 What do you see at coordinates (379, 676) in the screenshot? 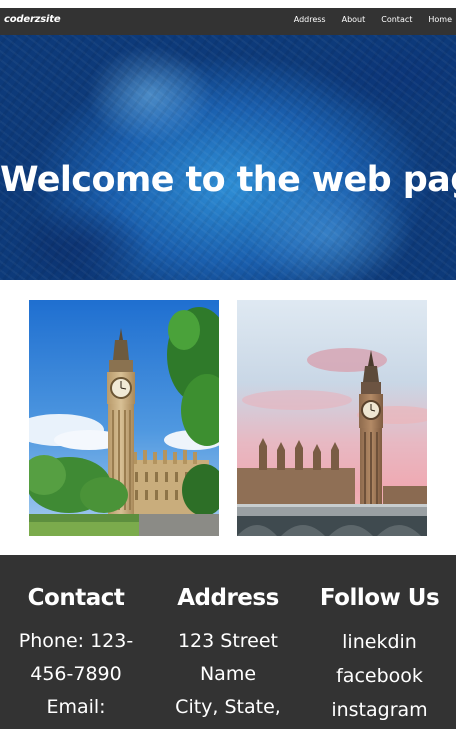
I see `social-link-facebook: facebook` at bounding box center [379, 676].